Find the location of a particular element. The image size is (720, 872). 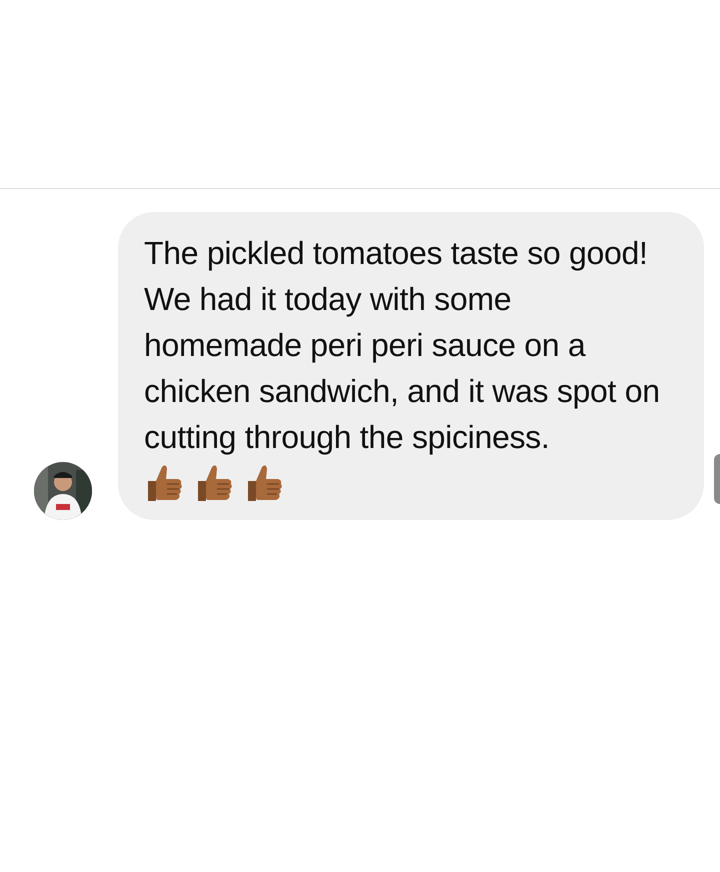

message-text: We had it today with some homemade peri peri sauce on a chicken sandwich, and it was spot on cutting through the spiciness. is located at coordinates (402, 368).